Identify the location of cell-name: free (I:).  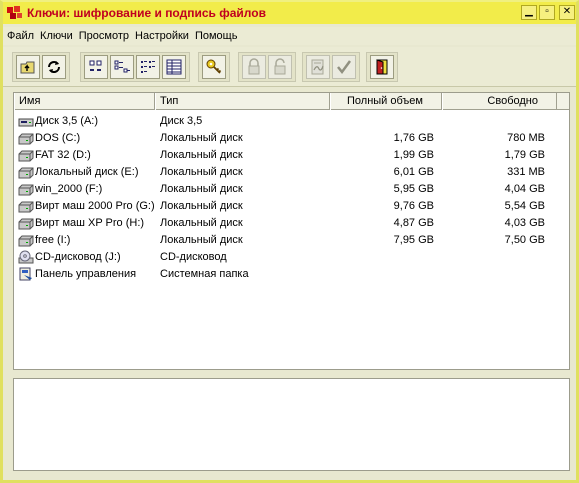
(85, 240).